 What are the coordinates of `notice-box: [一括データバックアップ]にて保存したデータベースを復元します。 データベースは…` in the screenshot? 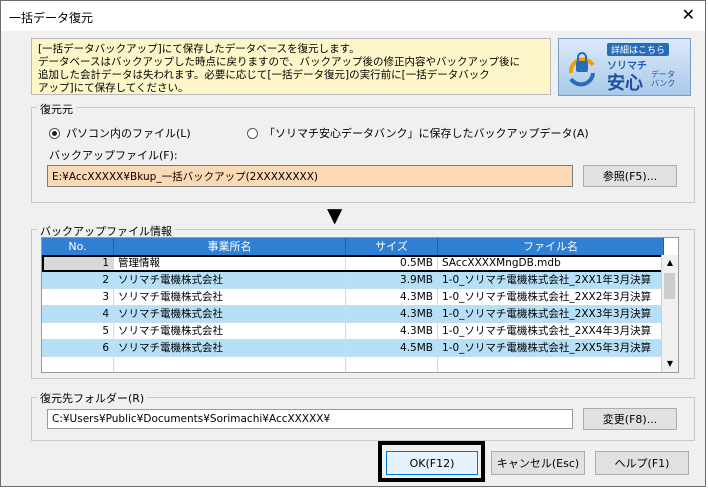 It's located at (291, 66).